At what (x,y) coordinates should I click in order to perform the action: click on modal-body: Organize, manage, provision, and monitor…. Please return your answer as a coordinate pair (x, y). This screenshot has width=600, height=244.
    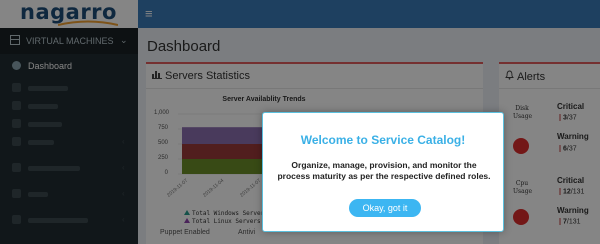
    Looking at the image, I should click on (384, 170).